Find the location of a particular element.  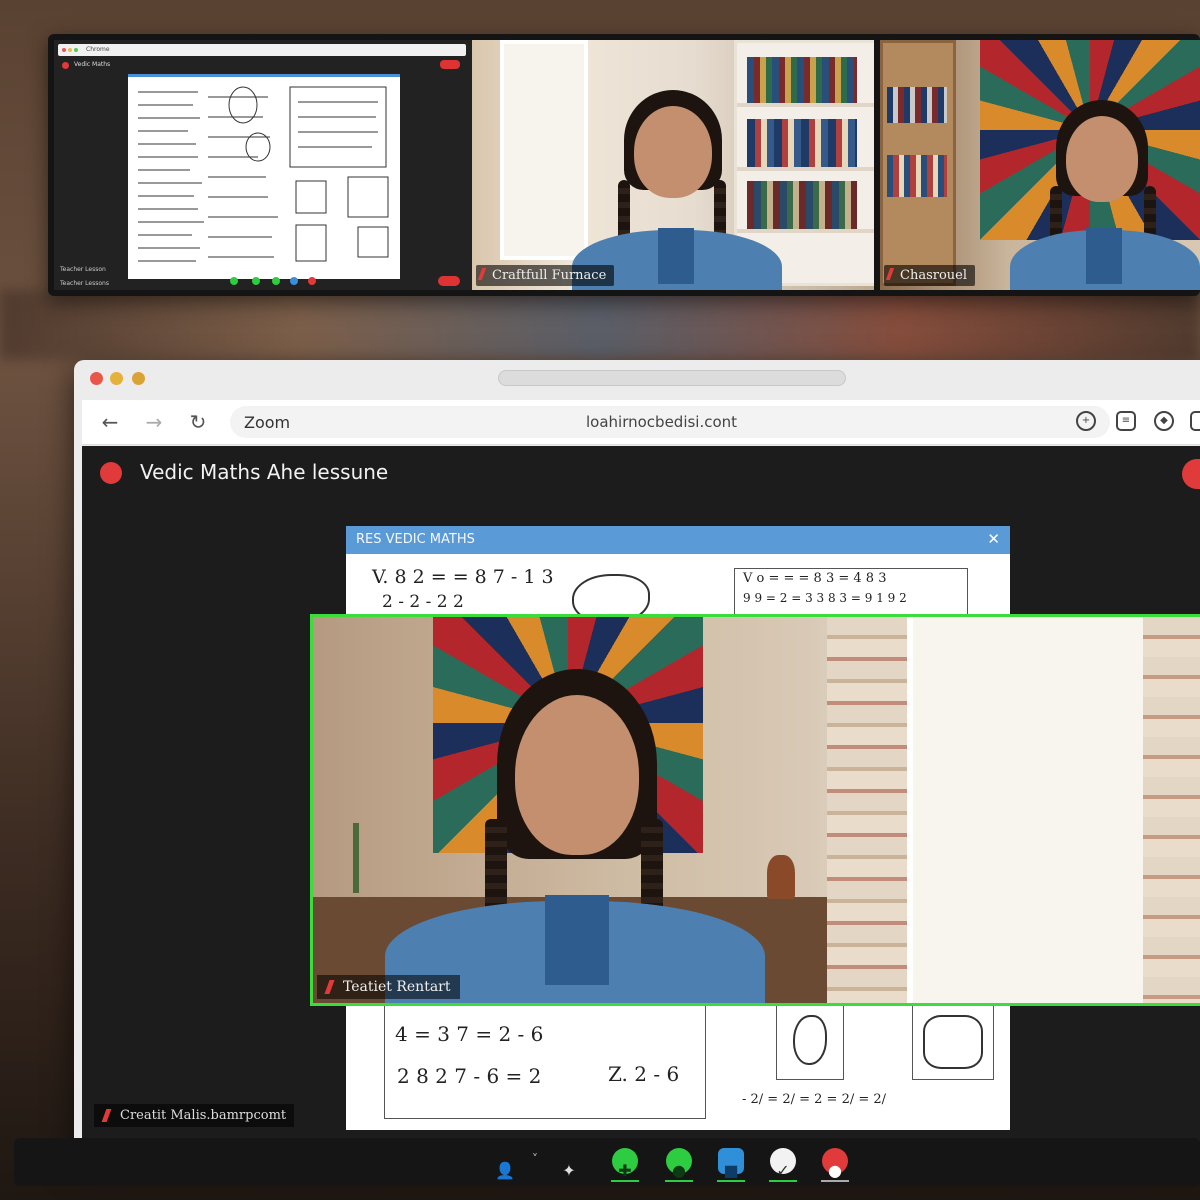

participant-tile-2: Chasrouel is located at coordinates (1040, 165).